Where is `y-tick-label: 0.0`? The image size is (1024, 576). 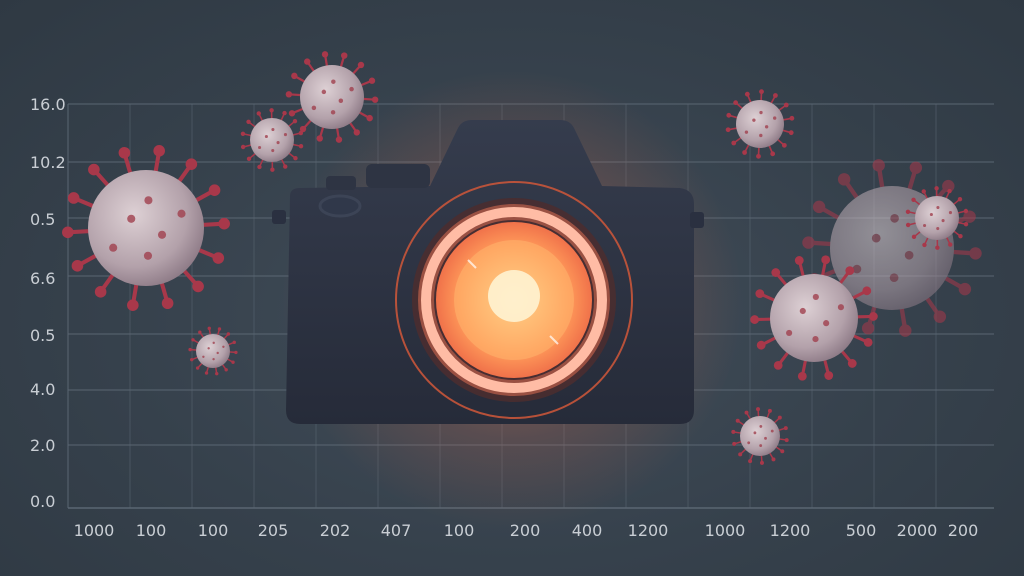
y-tick-label: 0.0 is located at coordinates (43, 501).